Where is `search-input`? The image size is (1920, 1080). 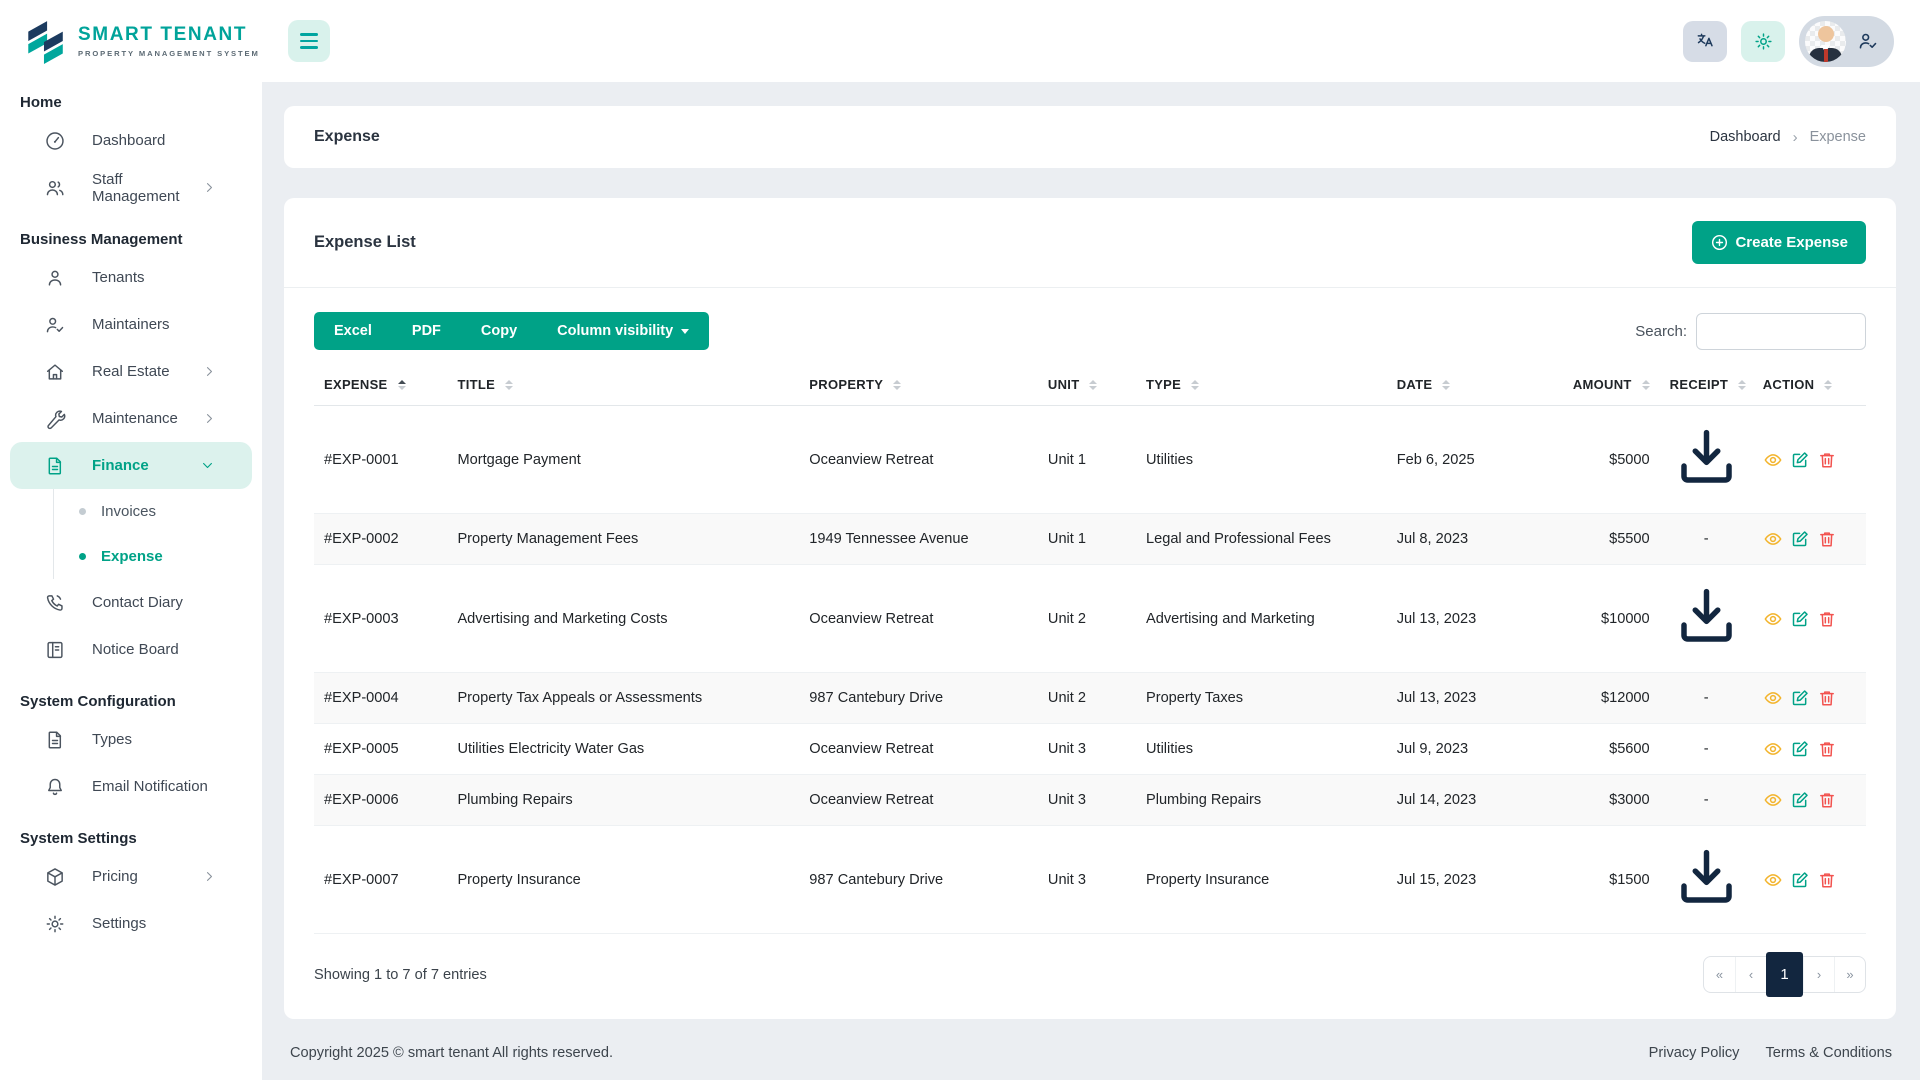
search-input is located at coordinates (1781, 331).